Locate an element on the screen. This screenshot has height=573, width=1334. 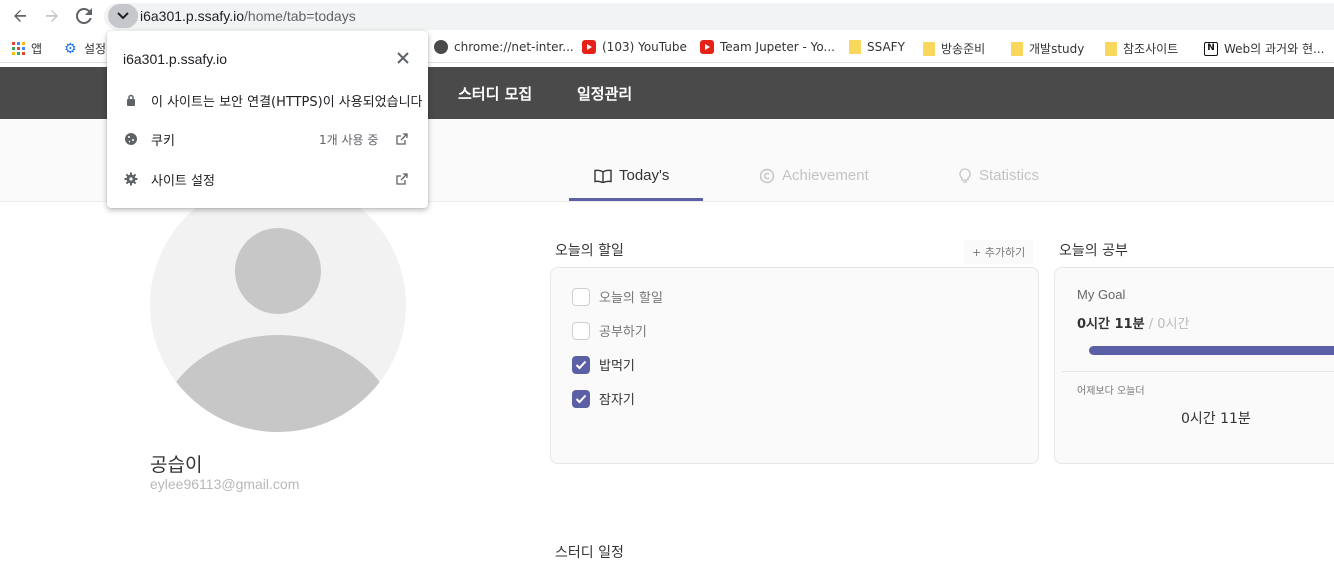
browser-toolbar: i6a301.p.ssafy.io/home/tab=todays is located at coordinates (667, 16).